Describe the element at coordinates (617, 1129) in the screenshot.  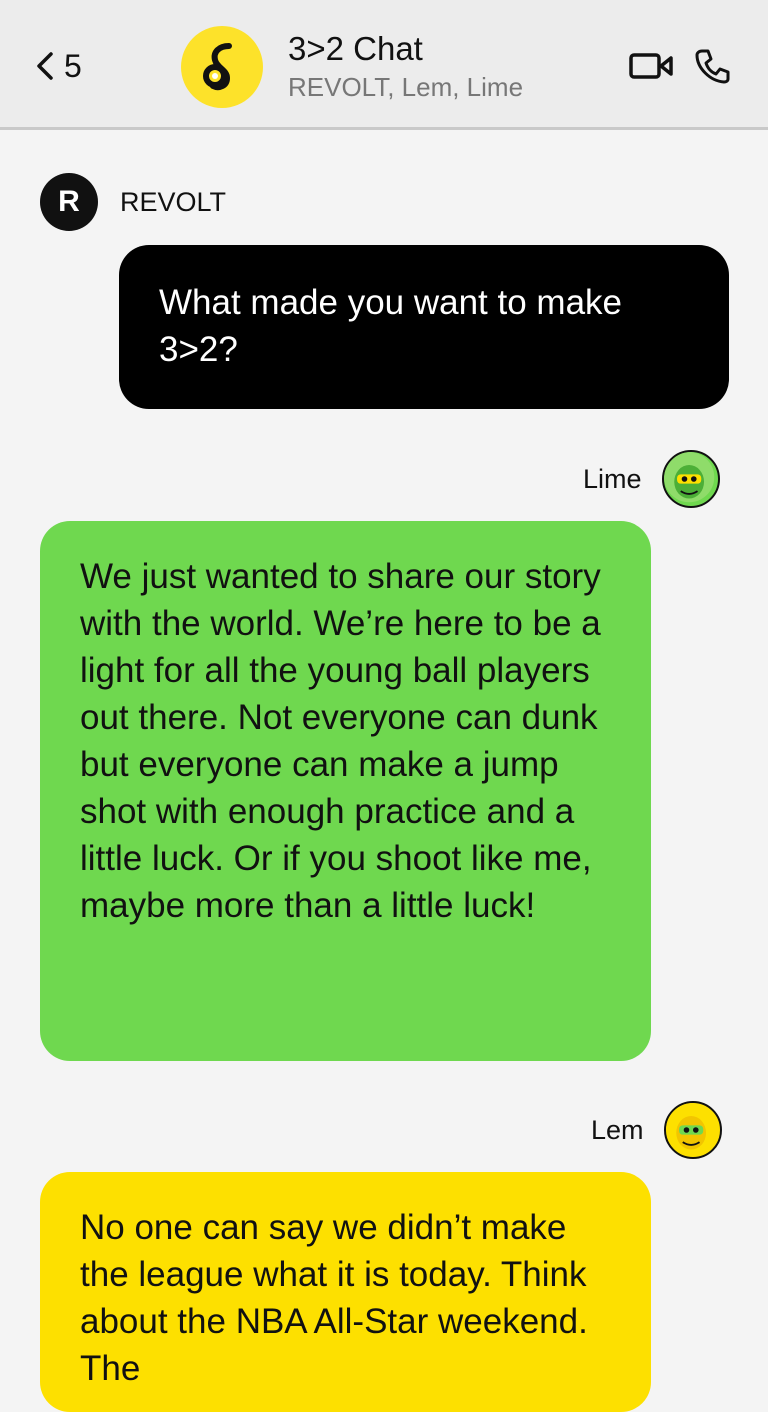
I see `sender-name: Lem` at that location.